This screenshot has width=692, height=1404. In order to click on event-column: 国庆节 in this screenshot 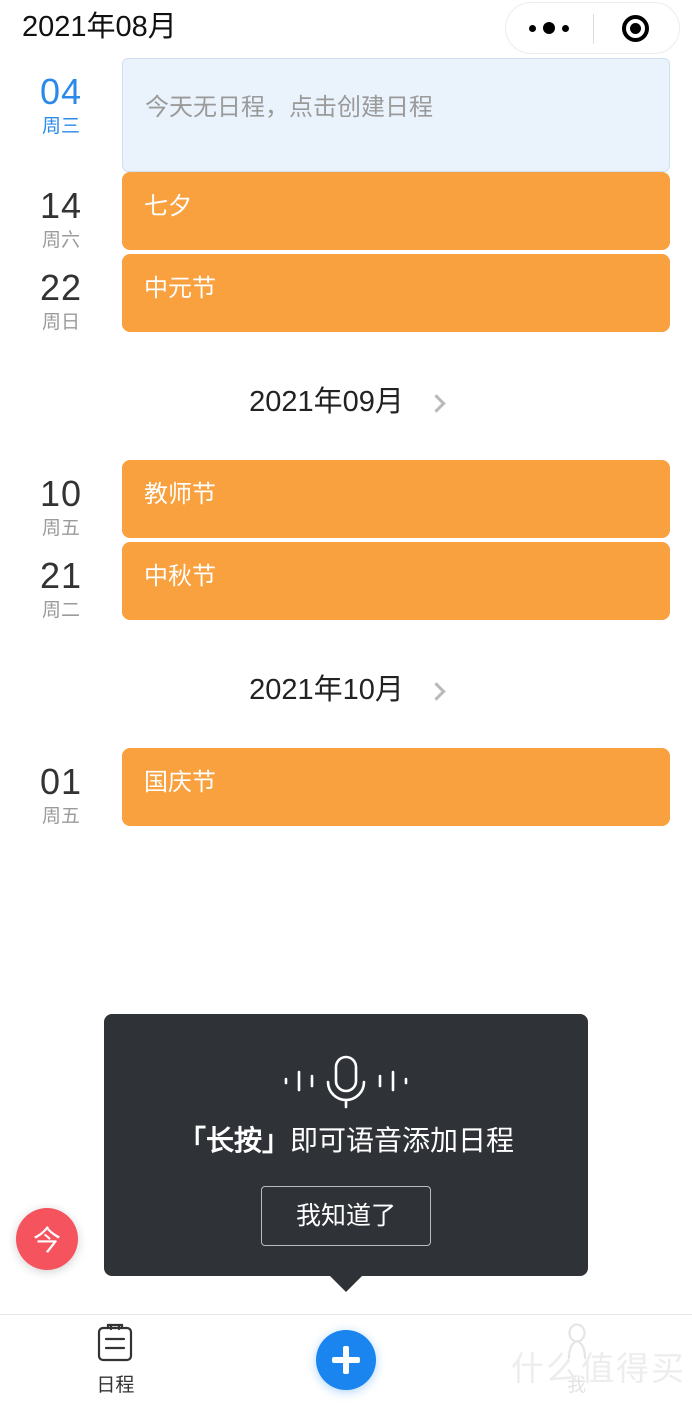, I will do `click(407, 787)`.